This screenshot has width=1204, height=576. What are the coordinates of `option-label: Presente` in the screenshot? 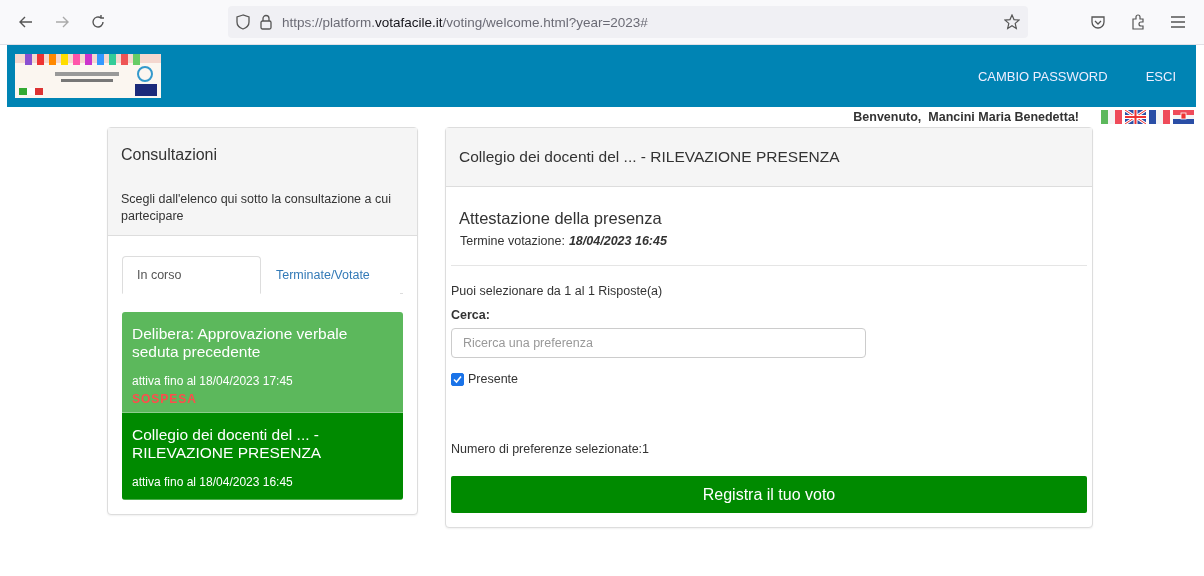 It's located at (493, 379).